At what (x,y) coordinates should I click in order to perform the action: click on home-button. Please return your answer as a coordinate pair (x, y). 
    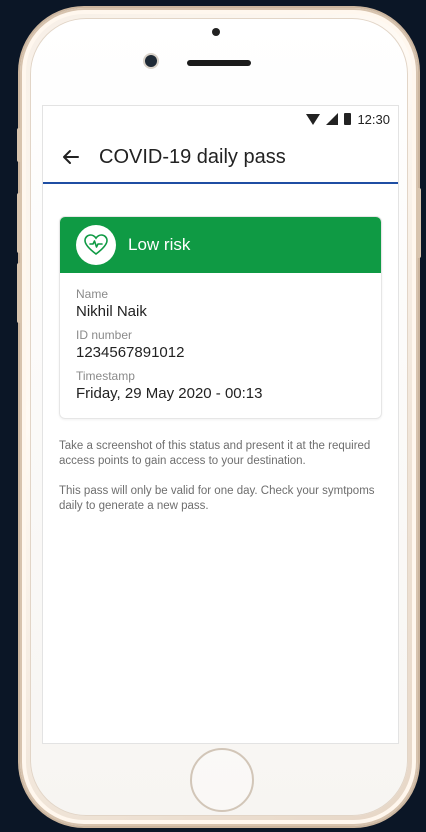
    Looking at the image, I should click on (222, 780).